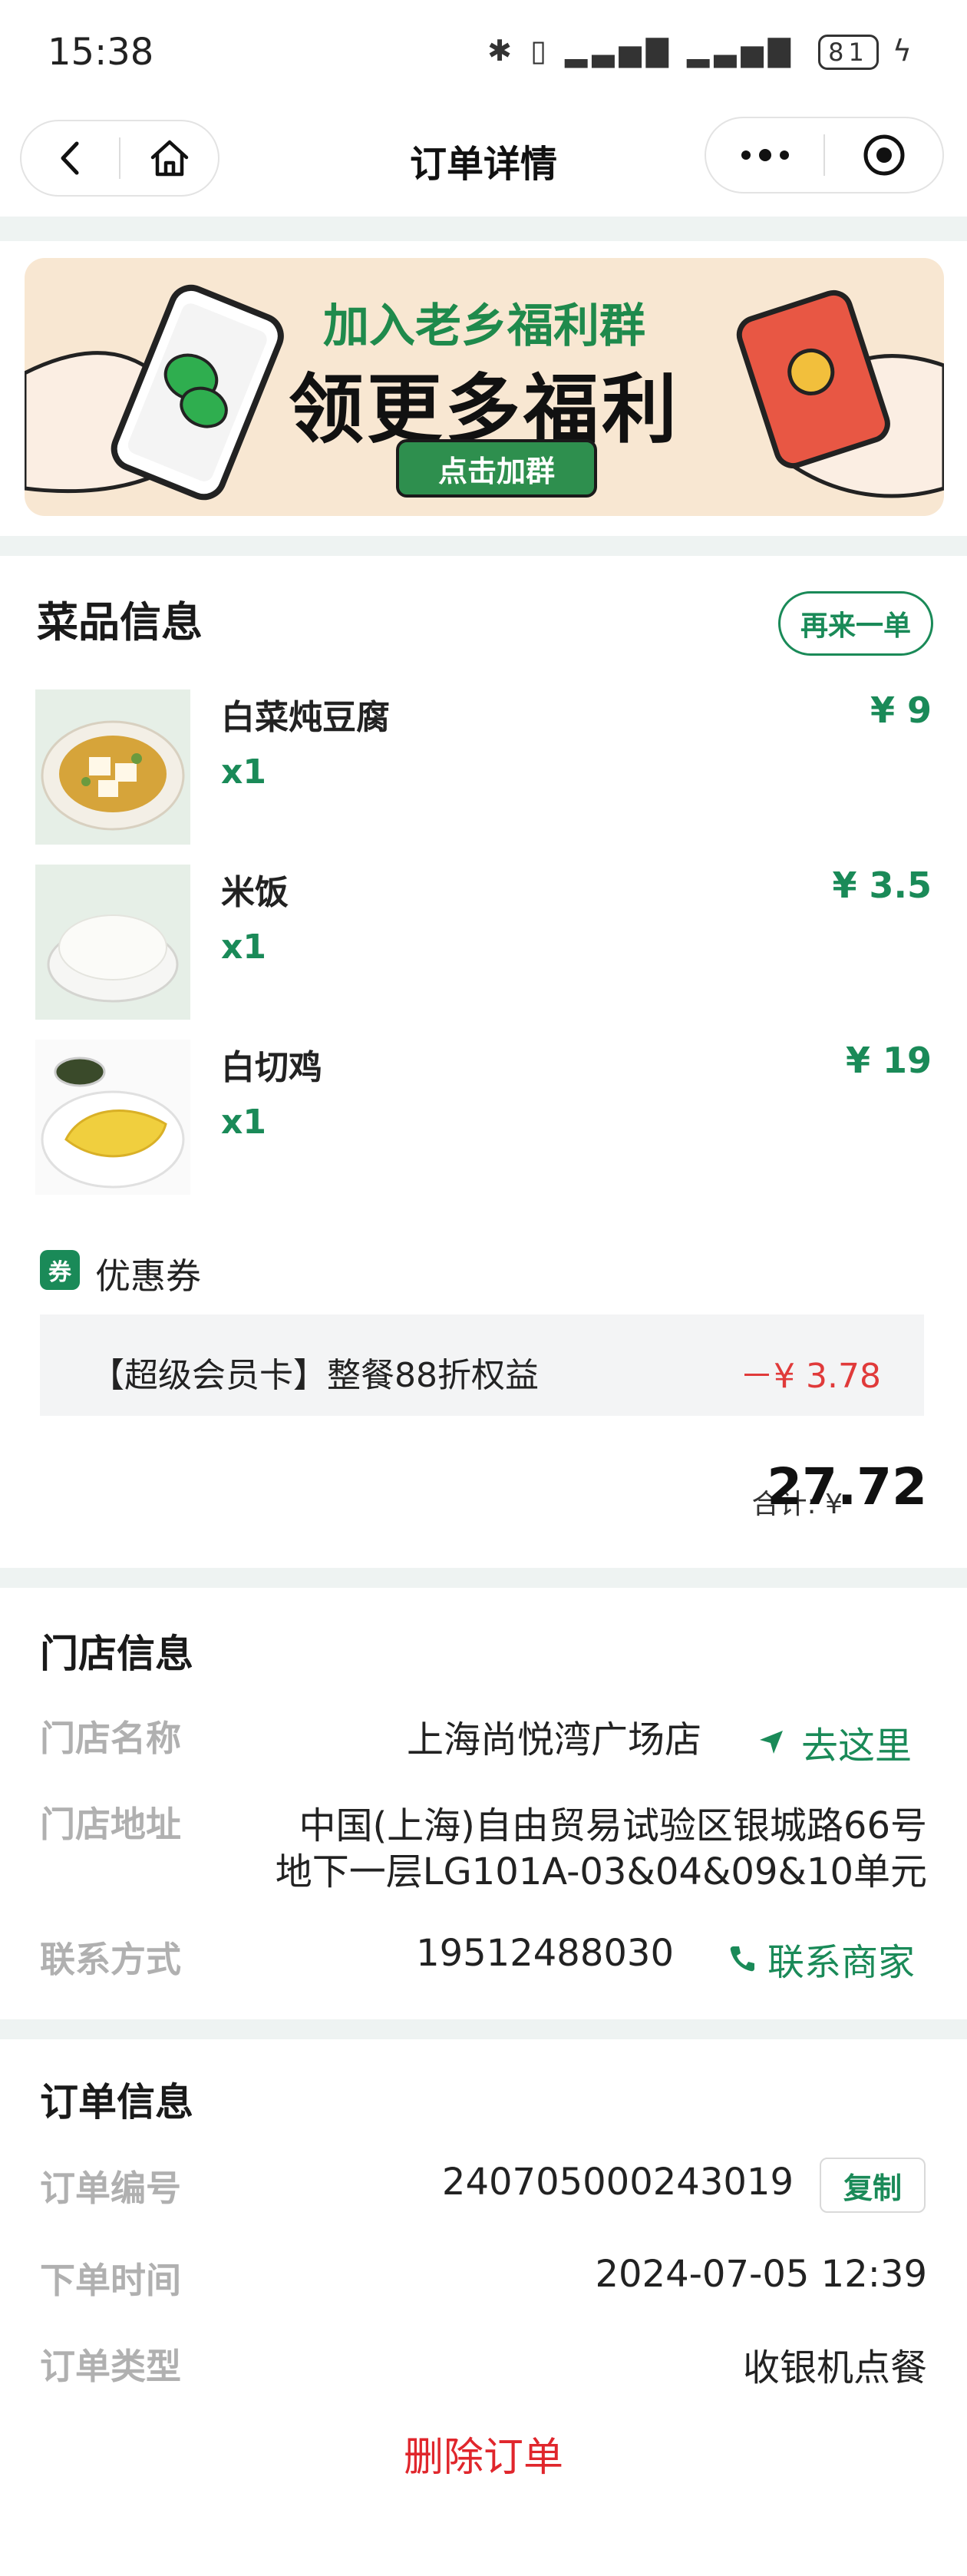 The image size is (967, 2576). What do you see at coordinates (742, 1959) in the screenshot?
I see `phone-icon` at bounding box center [742, 1959].